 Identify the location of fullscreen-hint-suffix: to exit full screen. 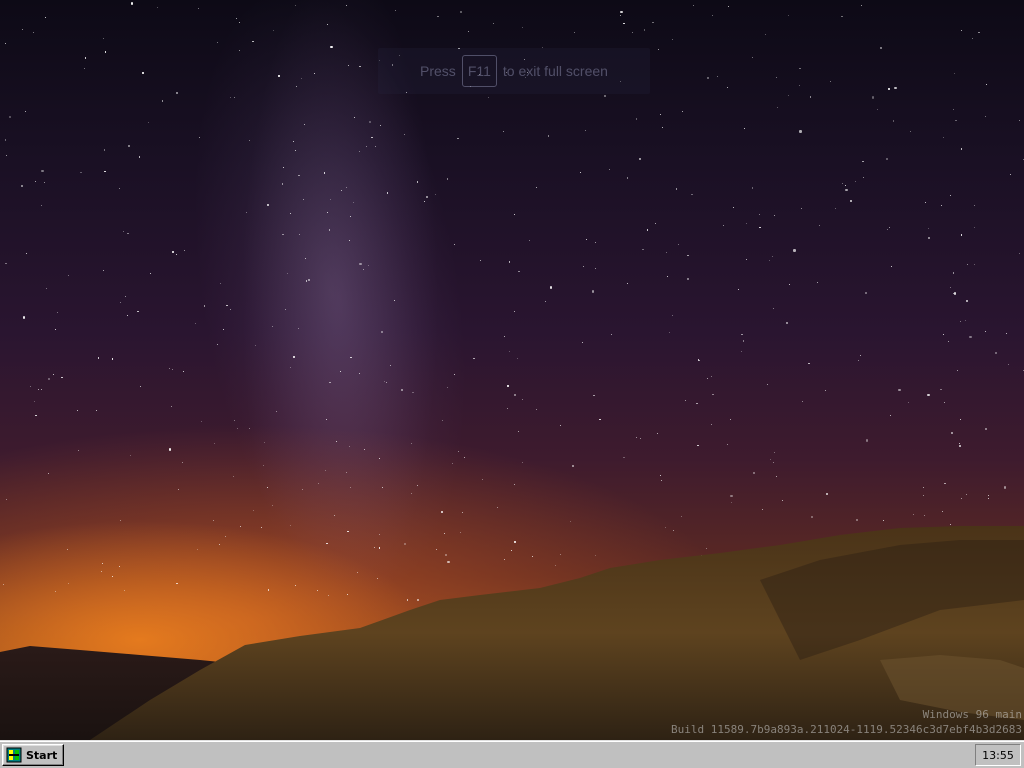
(555, 71).